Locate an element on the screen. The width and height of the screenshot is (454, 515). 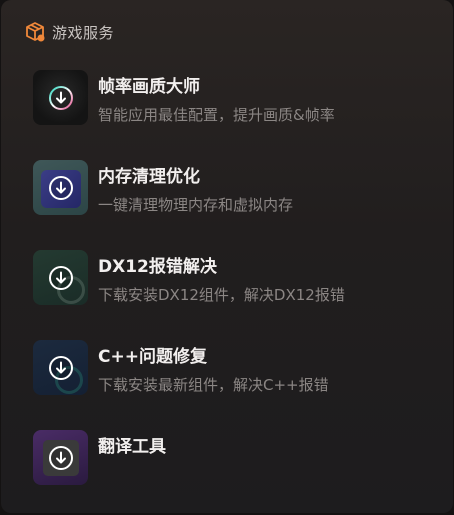
service-description: 智能应用最佳配置，提升画质&帧率 is located at coordinates (216, 115).